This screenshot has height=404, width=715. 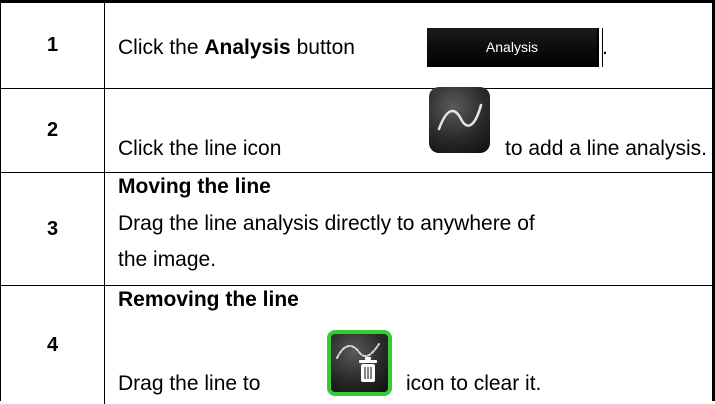 What do you see at coordinates (359, 363) in the screenshot?
I see `trash-icon` at bounding box center [359, 363].